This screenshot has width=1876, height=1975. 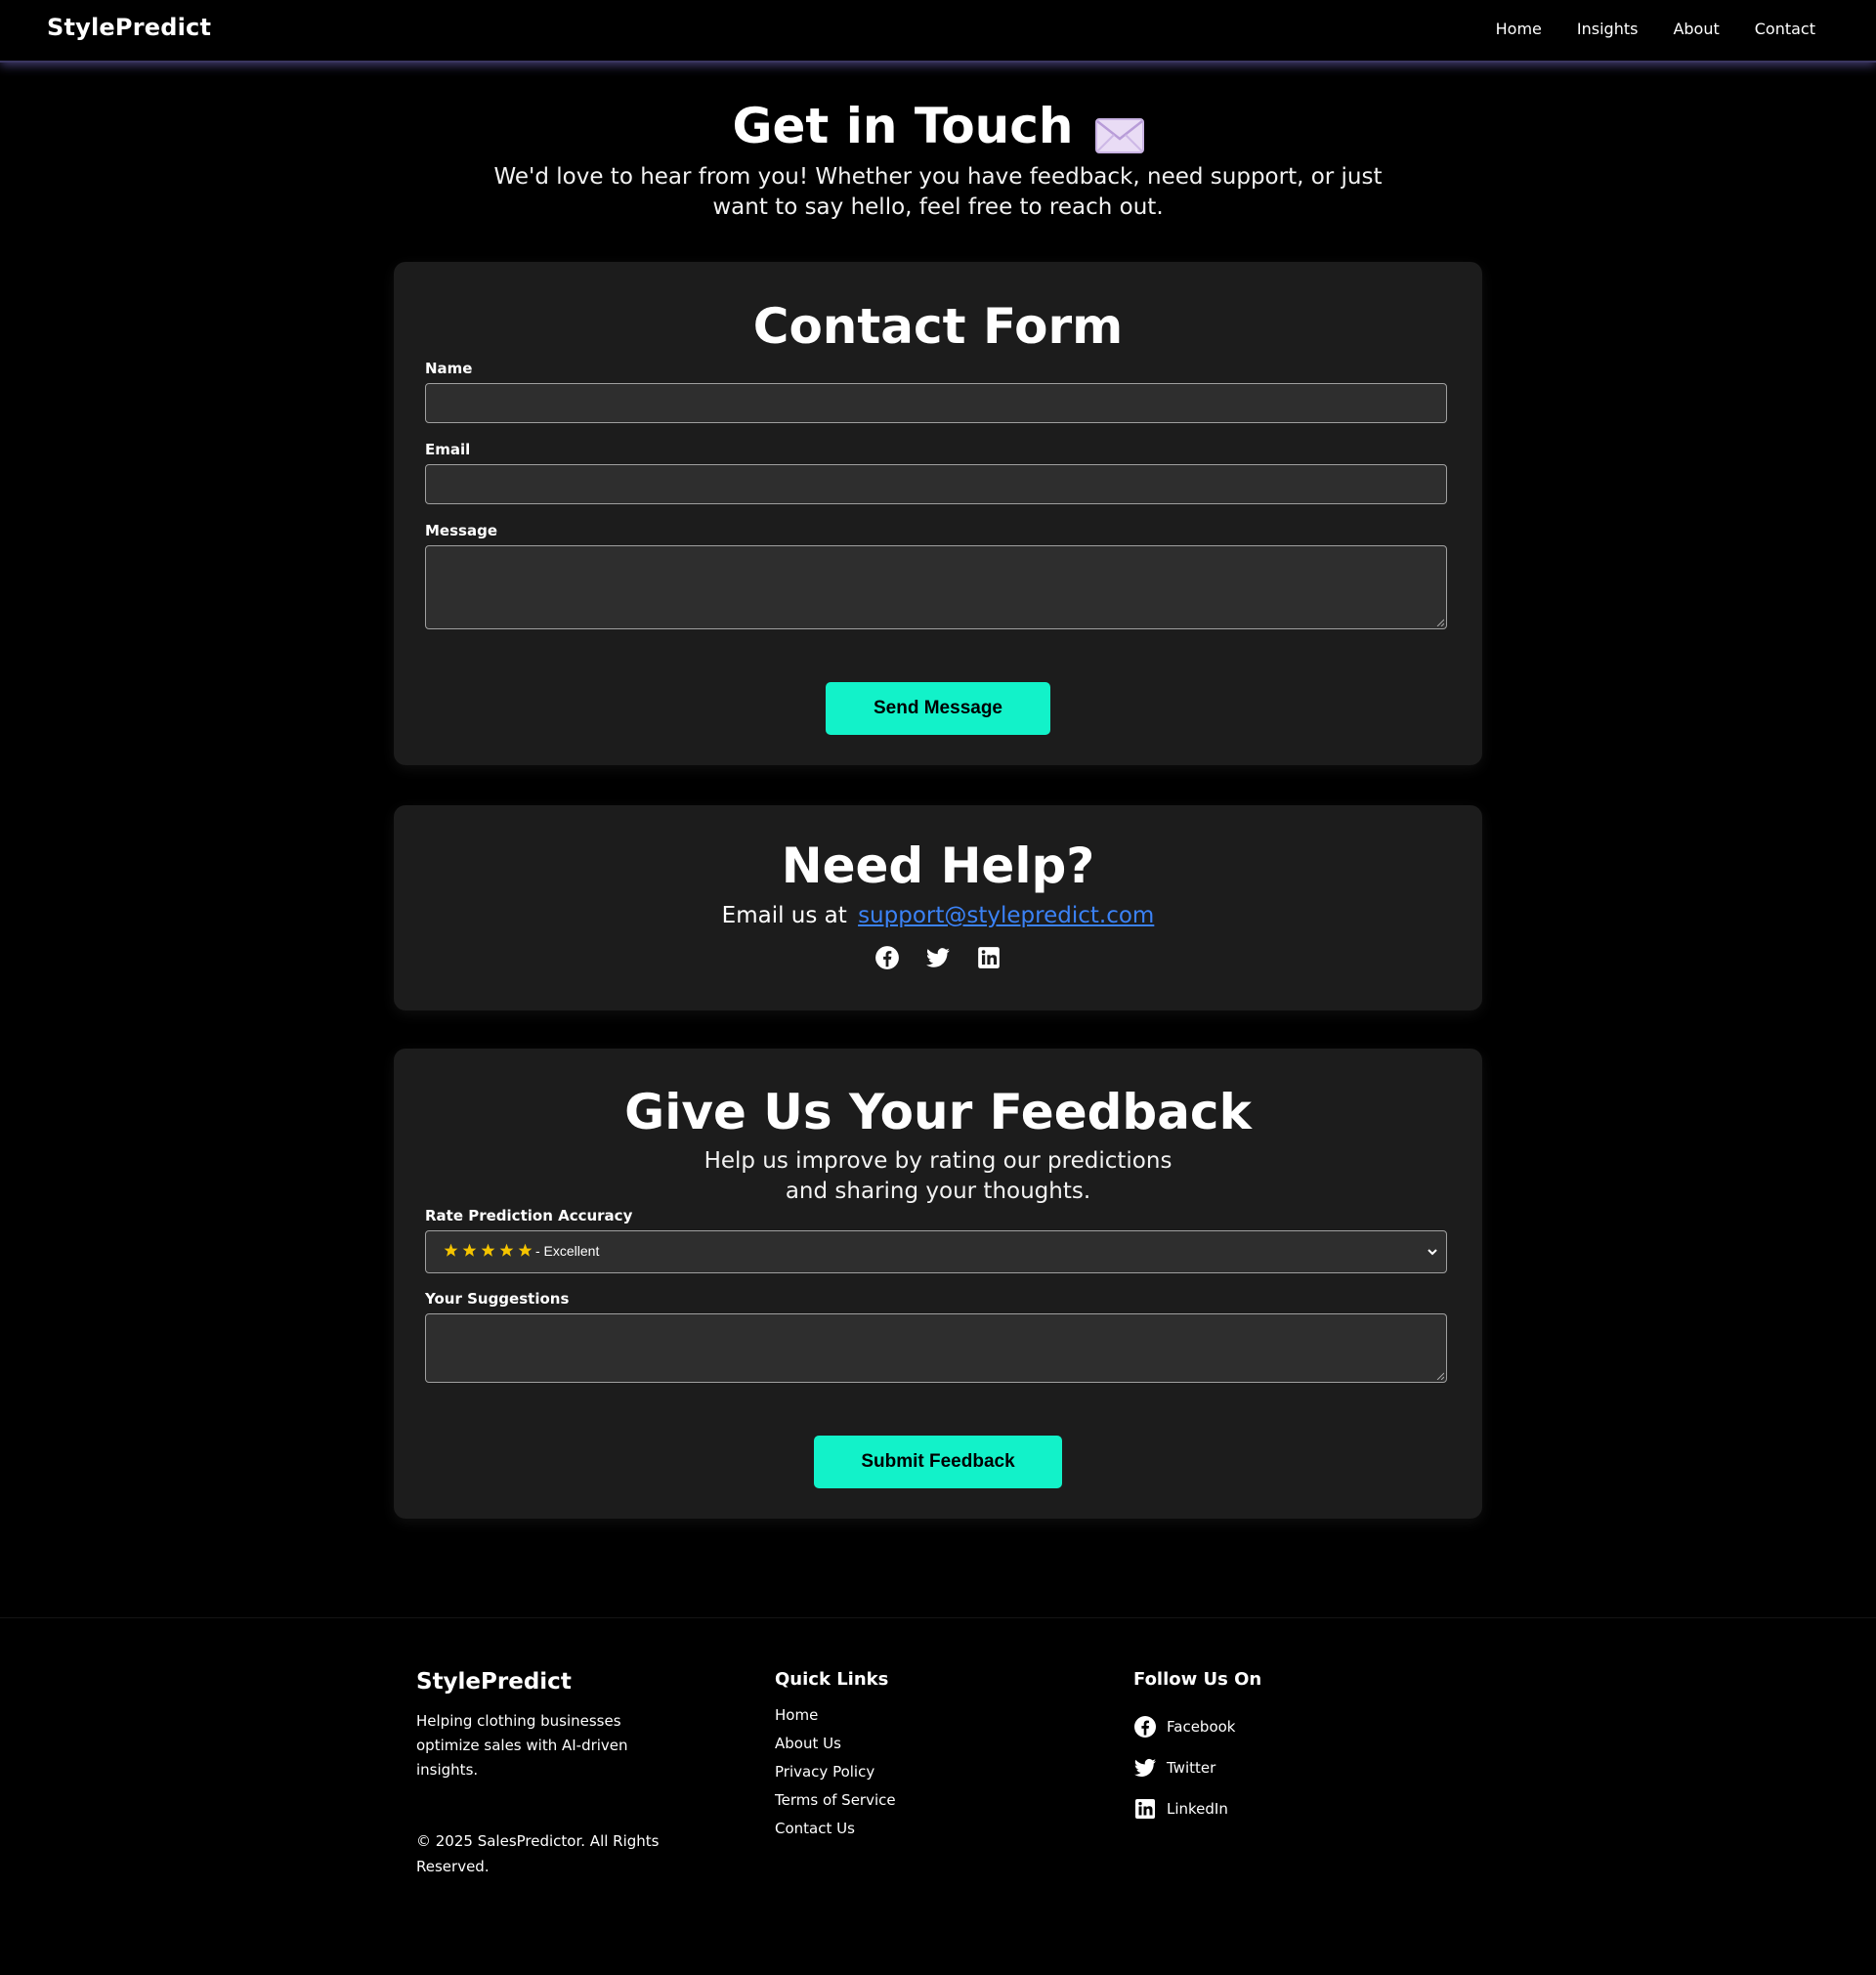 I want to click on rating-select: - Excellent, so click(x=936, y=1252).